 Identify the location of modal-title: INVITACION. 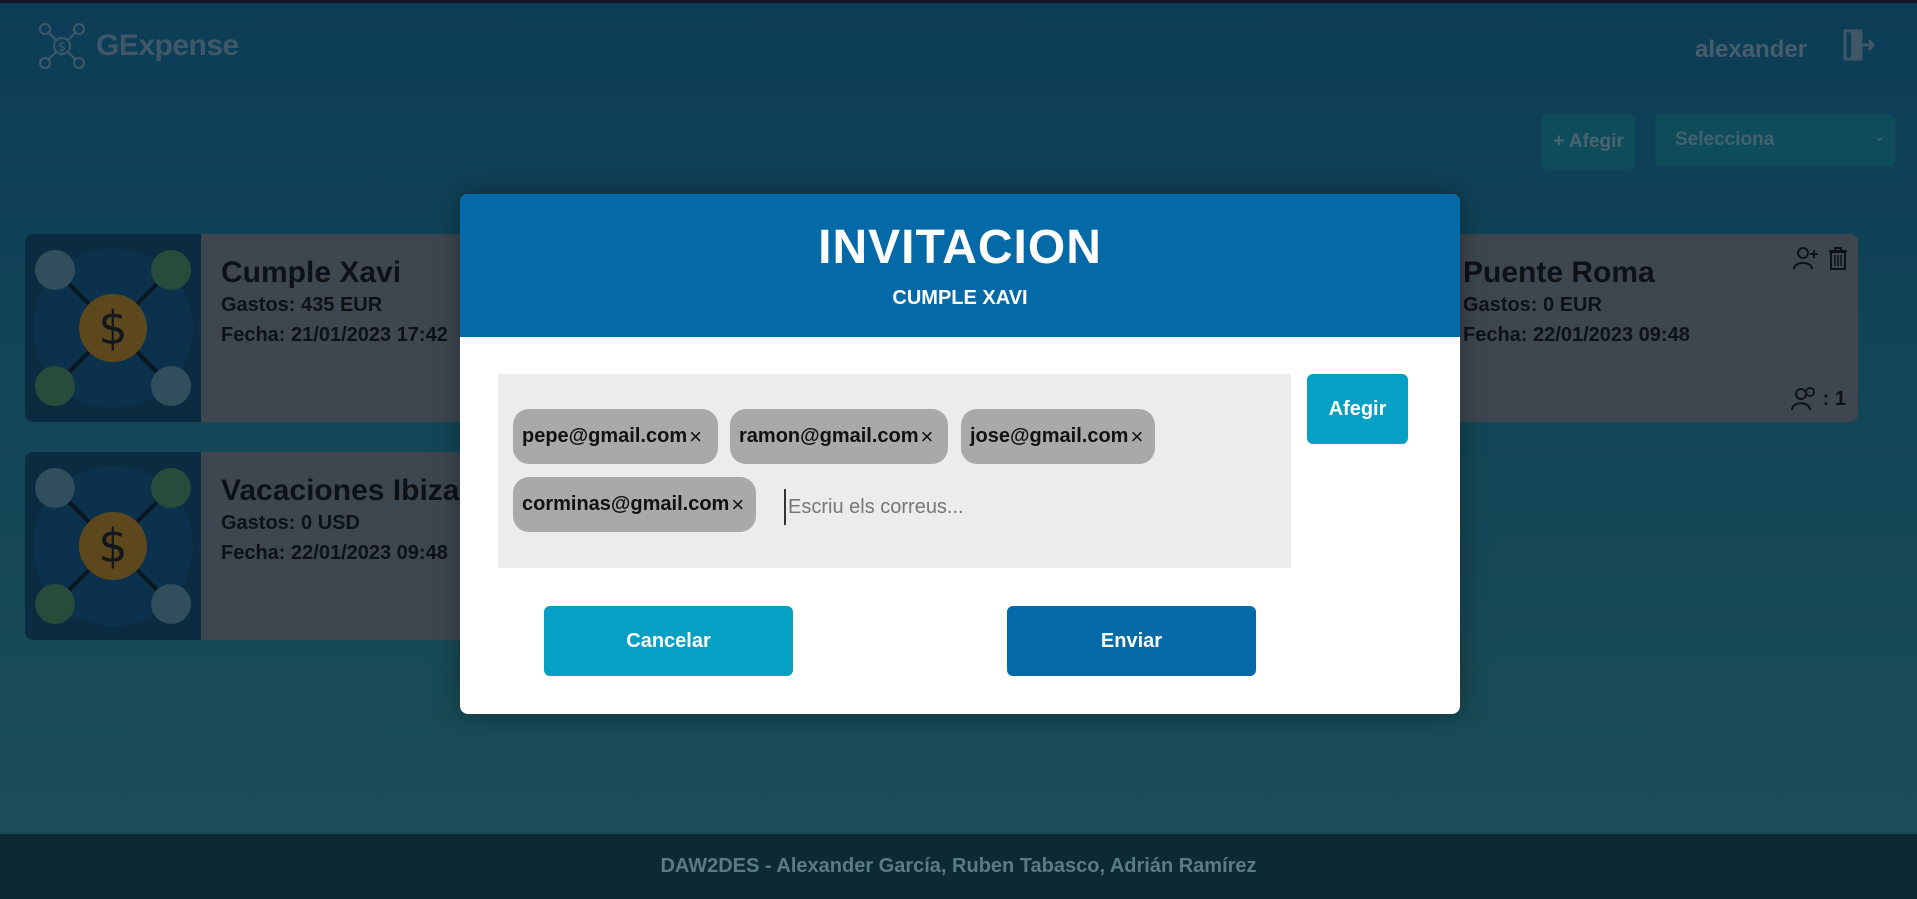
(960, 247).